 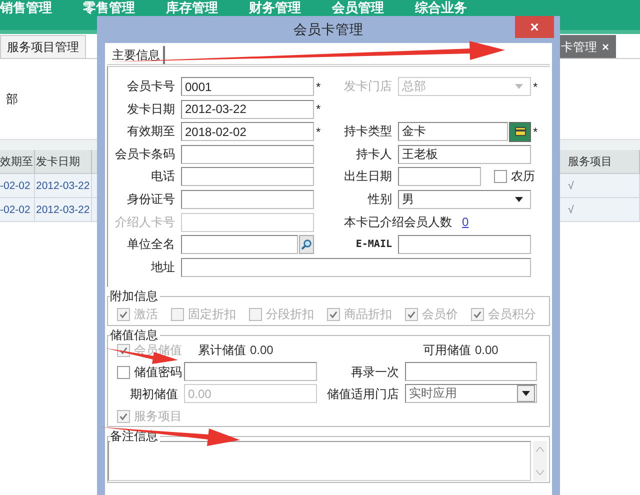 I want to click on column-header: 发卡日期, so click(x=63, y=162).